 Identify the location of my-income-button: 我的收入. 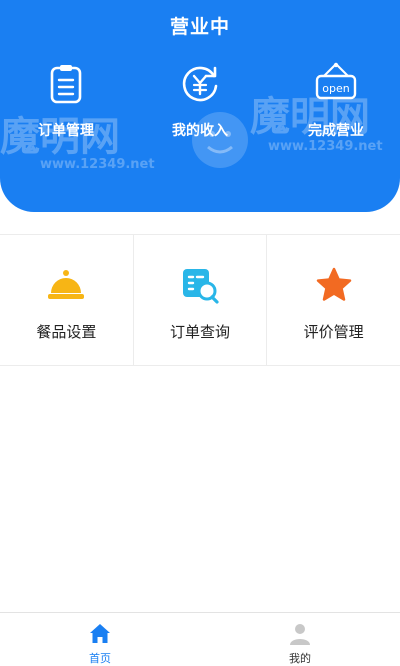
(200, 101).